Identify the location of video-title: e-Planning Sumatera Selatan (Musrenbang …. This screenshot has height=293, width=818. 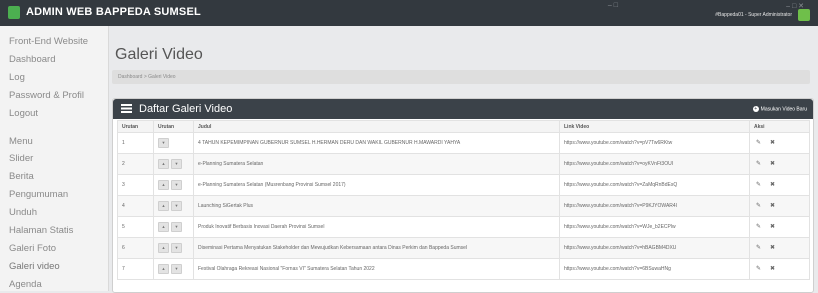
(376, 185).